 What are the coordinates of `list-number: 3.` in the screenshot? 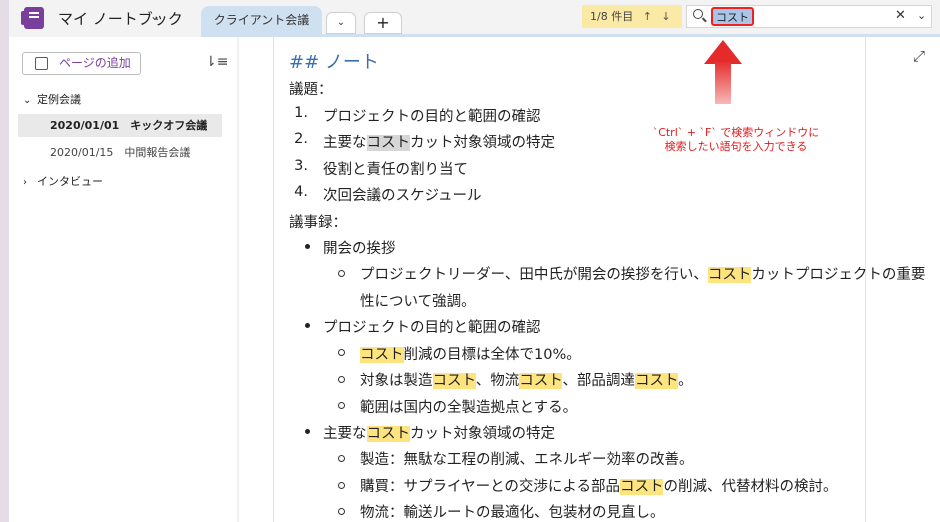 It's located at (301, 166).